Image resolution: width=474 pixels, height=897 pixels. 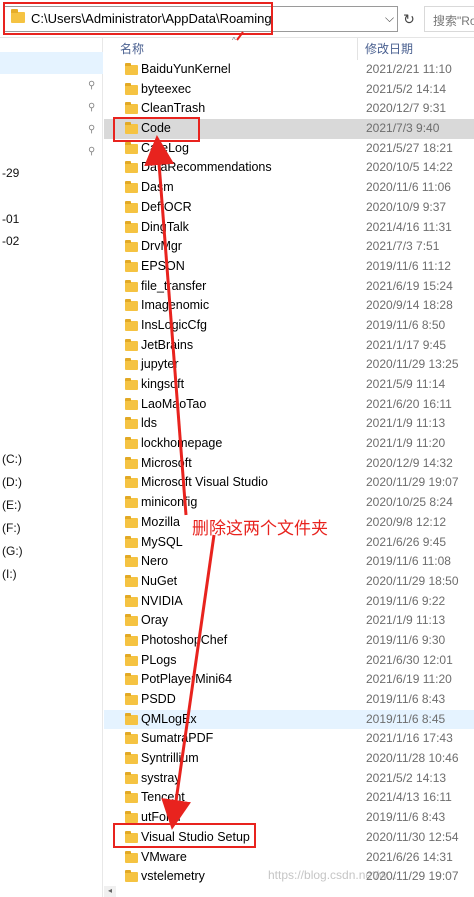 I want to click on nav-item-fragment: -02, so click(x=10, y=241).